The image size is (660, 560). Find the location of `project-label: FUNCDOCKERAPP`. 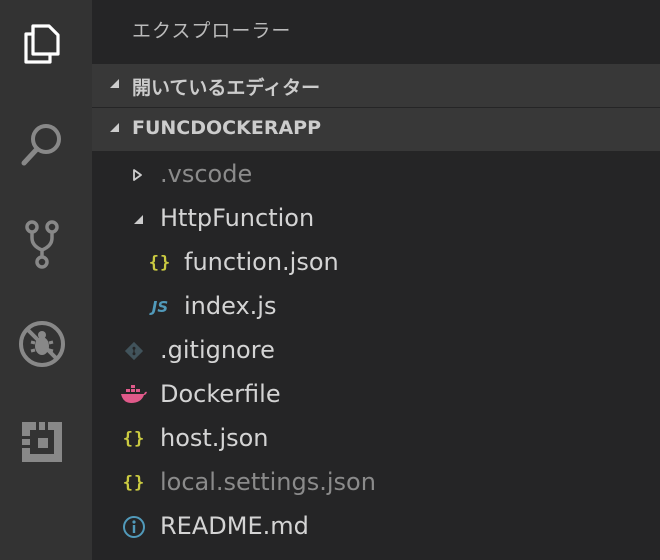

project-label: FUNCDOCKERAPP is located at coordinates (227, 128).